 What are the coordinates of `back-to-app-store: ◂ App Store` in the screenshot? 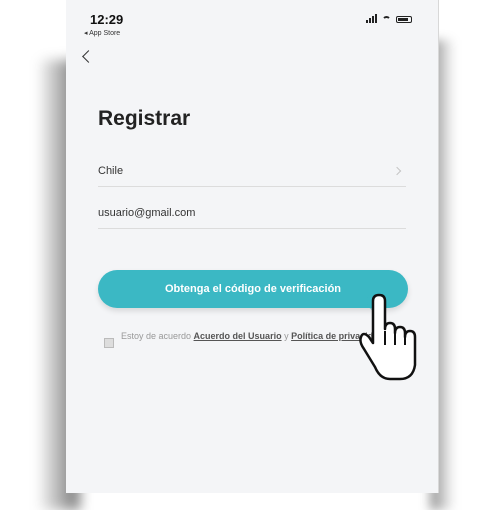 It's located at (102, 33).